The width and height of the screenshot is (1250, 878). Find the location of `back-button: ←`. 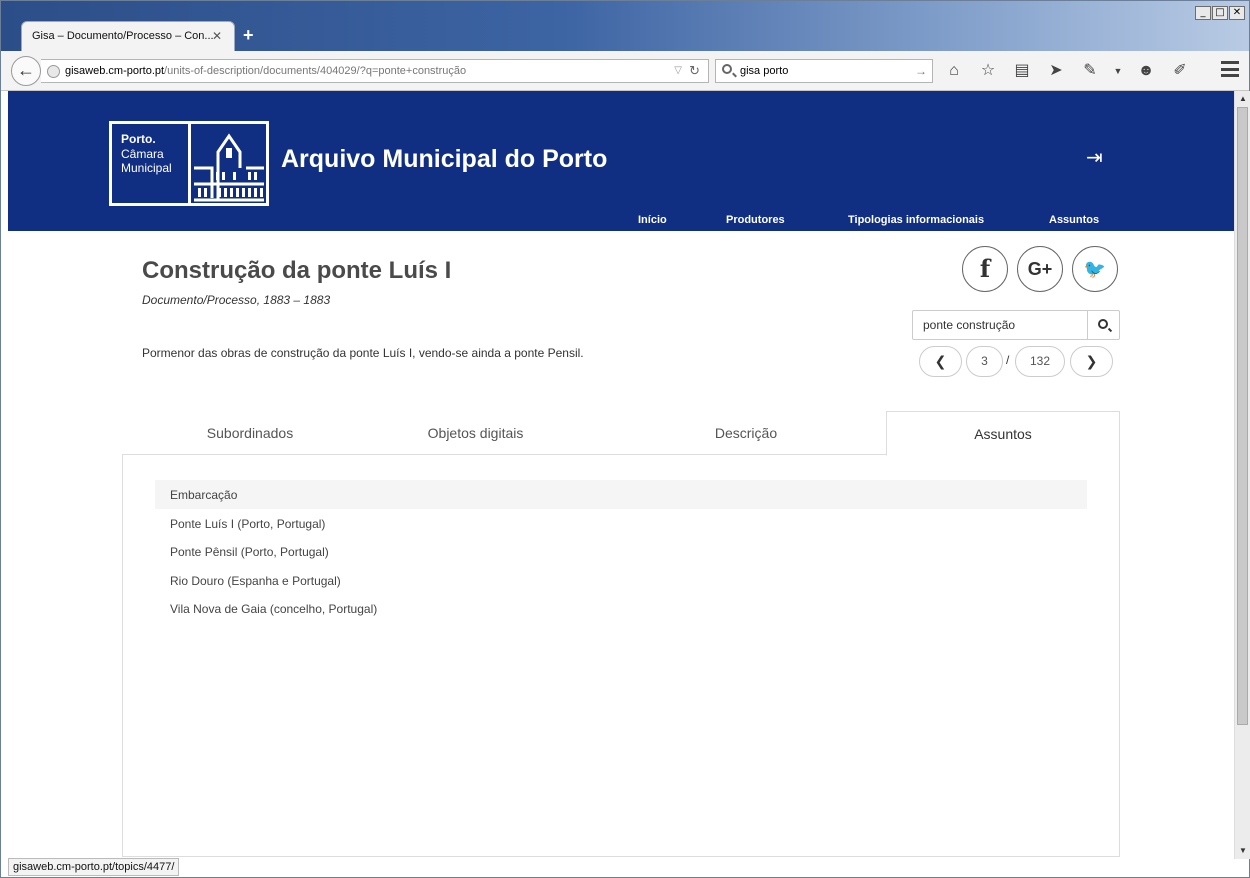

back-button: ← is located at coordinates (26, 71).